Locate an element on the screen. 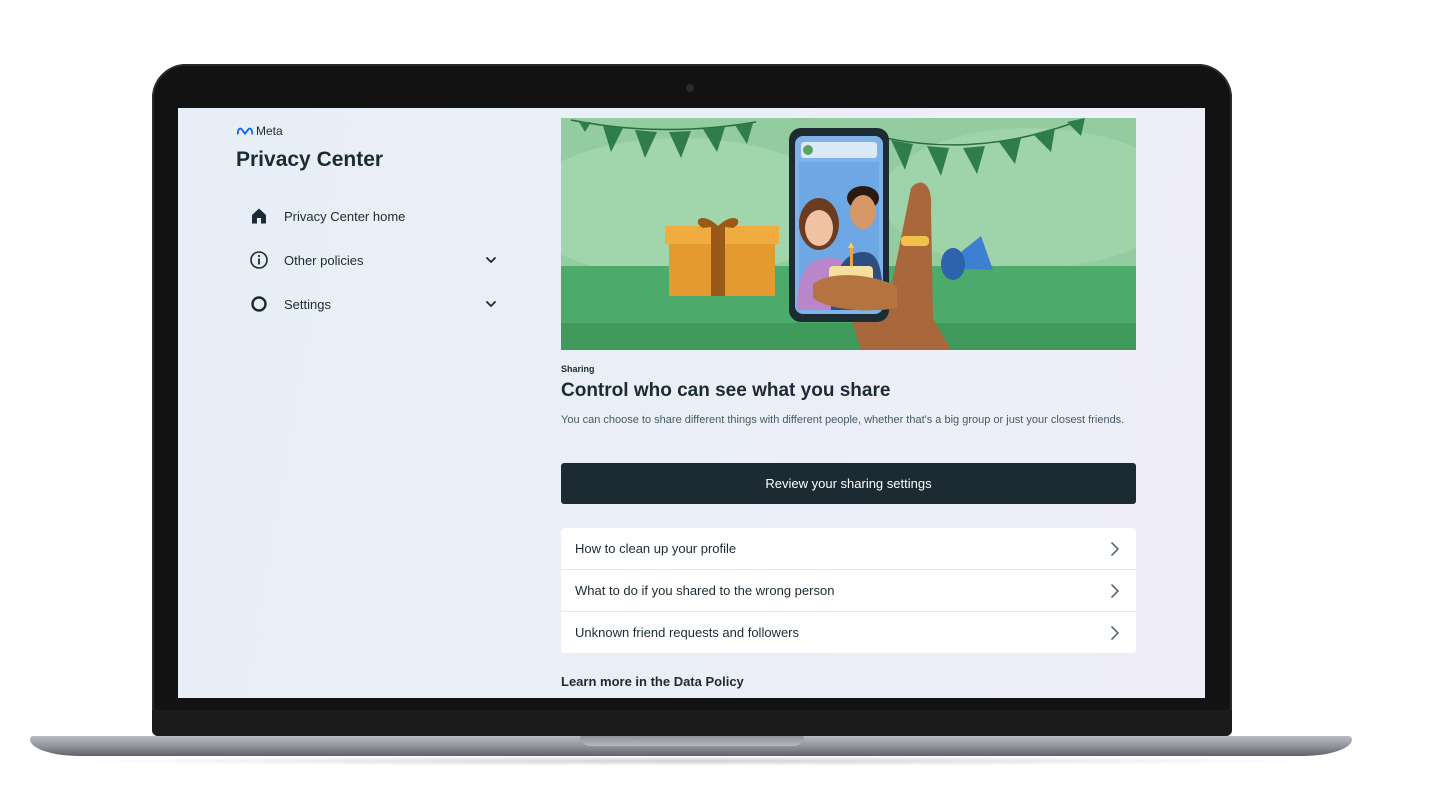 This screenshot has height=810, width=1440. laptop-notch is located at coordinates (692, 741).